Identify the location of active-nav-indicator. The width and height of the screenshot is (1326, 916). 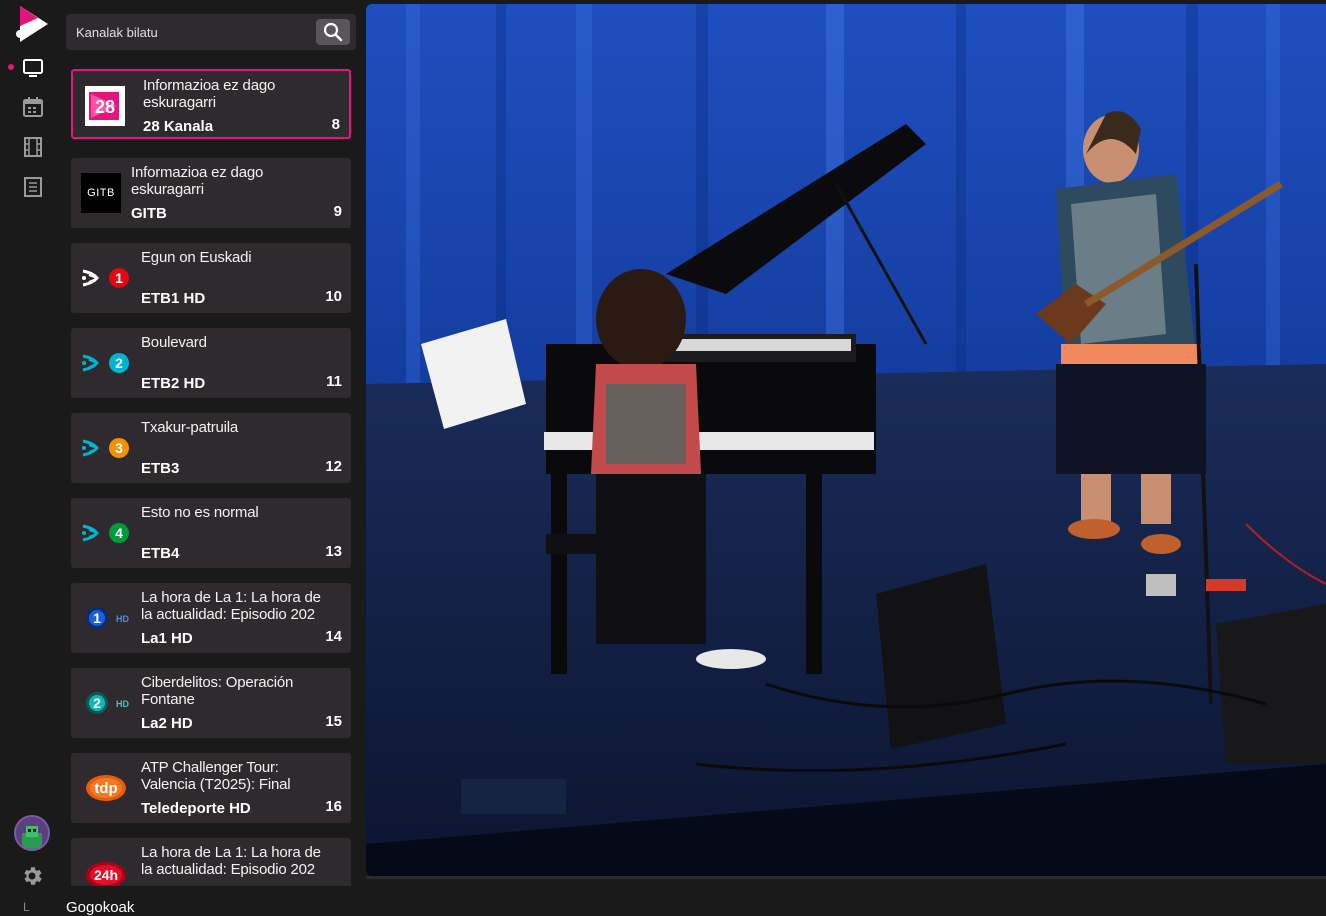
(11, 67).